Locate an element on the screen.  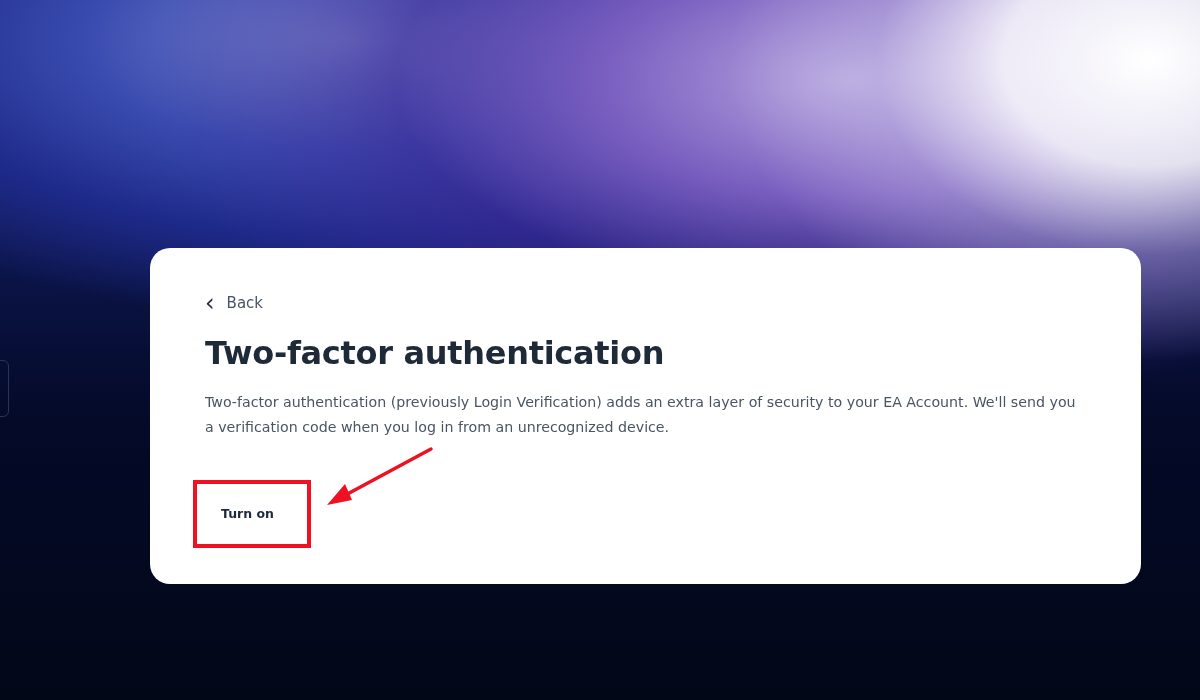
page-title: Two-factor authentication is located at coordinates (435, 353).